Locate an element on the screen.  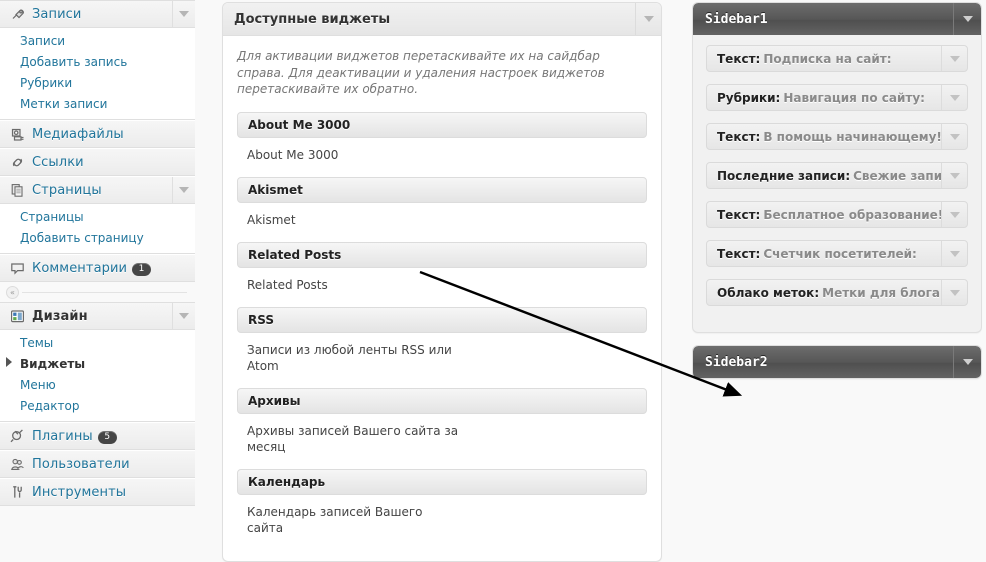
widget-title: Related Posts is located at coordinates (295, 254).